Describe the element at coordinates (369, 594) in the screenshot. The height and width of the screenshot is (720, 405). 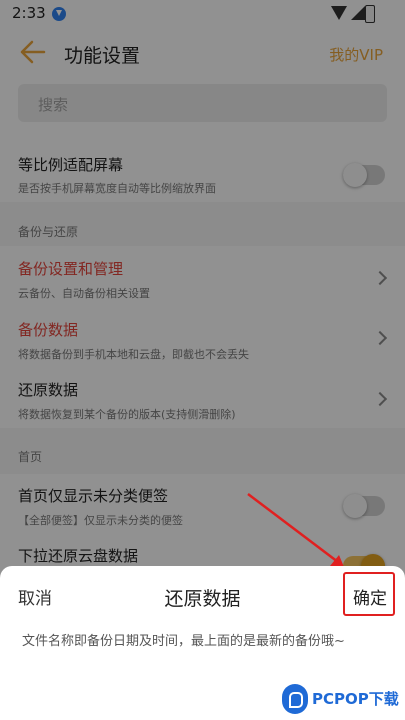
I see `annotation-highlight-box` at that location.